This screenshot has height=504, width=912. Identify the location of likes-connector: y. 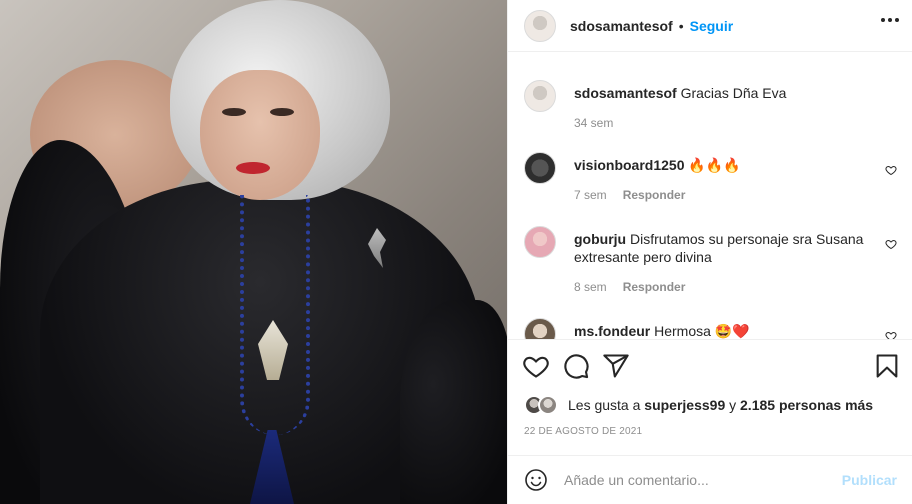
(733, 405).